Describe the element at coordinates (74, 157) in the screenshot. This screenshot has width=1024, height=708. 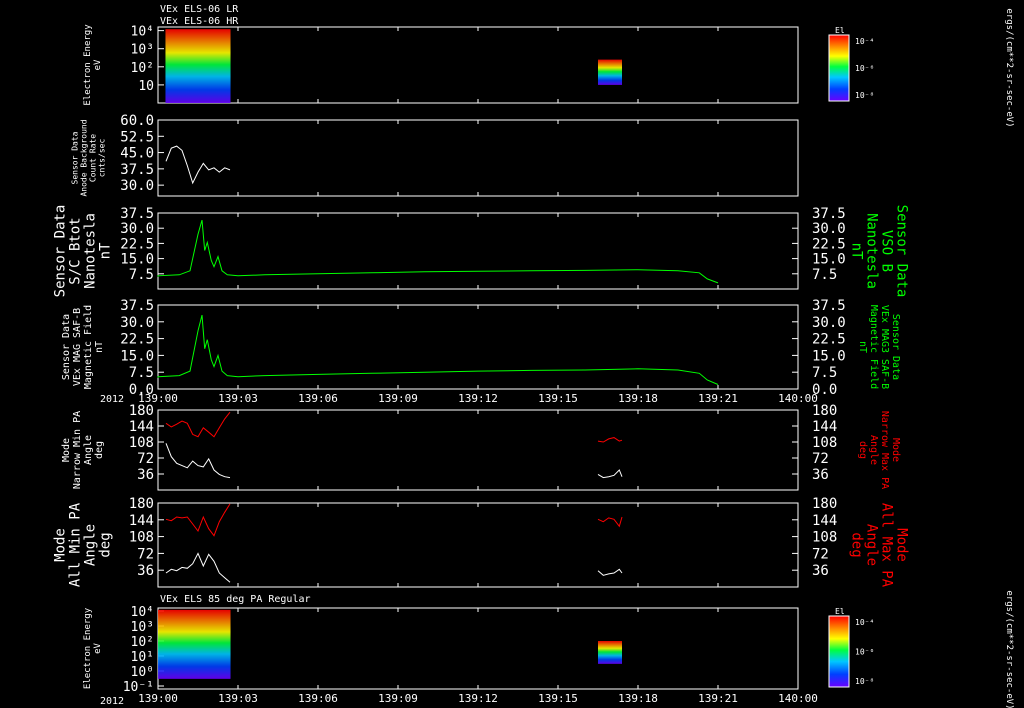
I see `panel-2-ylabel-line-0: Sensor Data` at that location.